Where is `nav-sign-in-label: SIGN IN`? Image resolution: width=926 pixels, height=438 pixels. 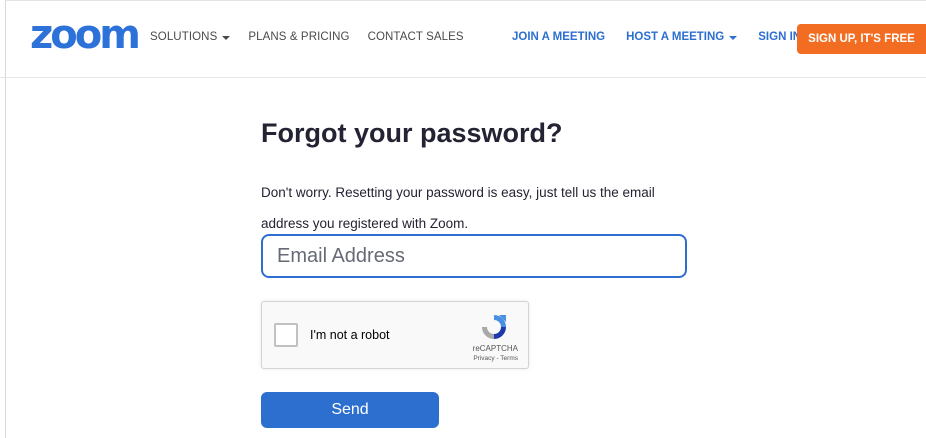 nav-sign-in-label: SIGN IN is located at coordinates (780, 37).